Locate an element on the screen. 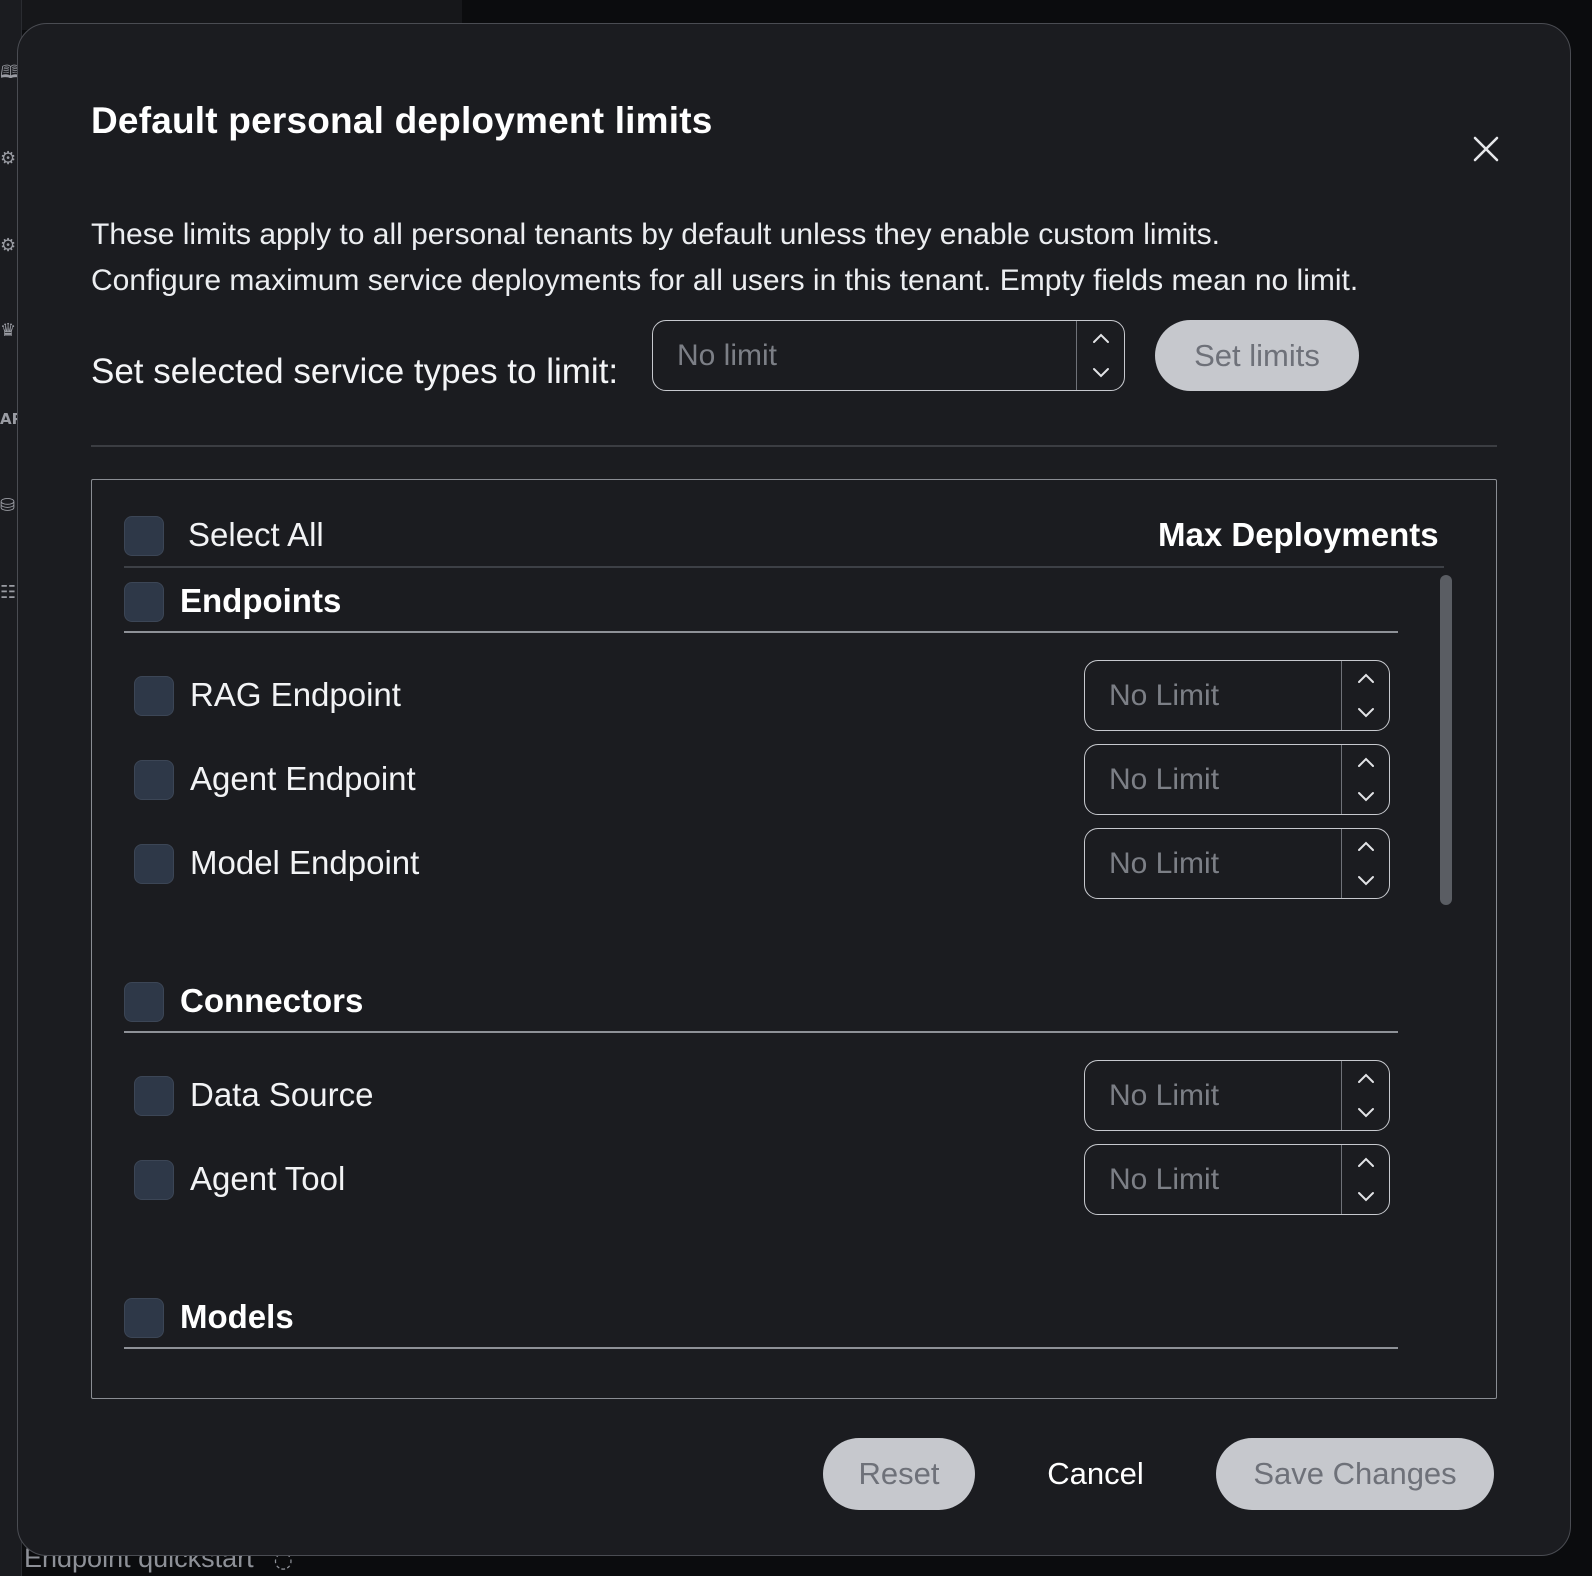 The image size is (1592, 1576). group-checkbox-connectors is located at coordinates (144, 1002).